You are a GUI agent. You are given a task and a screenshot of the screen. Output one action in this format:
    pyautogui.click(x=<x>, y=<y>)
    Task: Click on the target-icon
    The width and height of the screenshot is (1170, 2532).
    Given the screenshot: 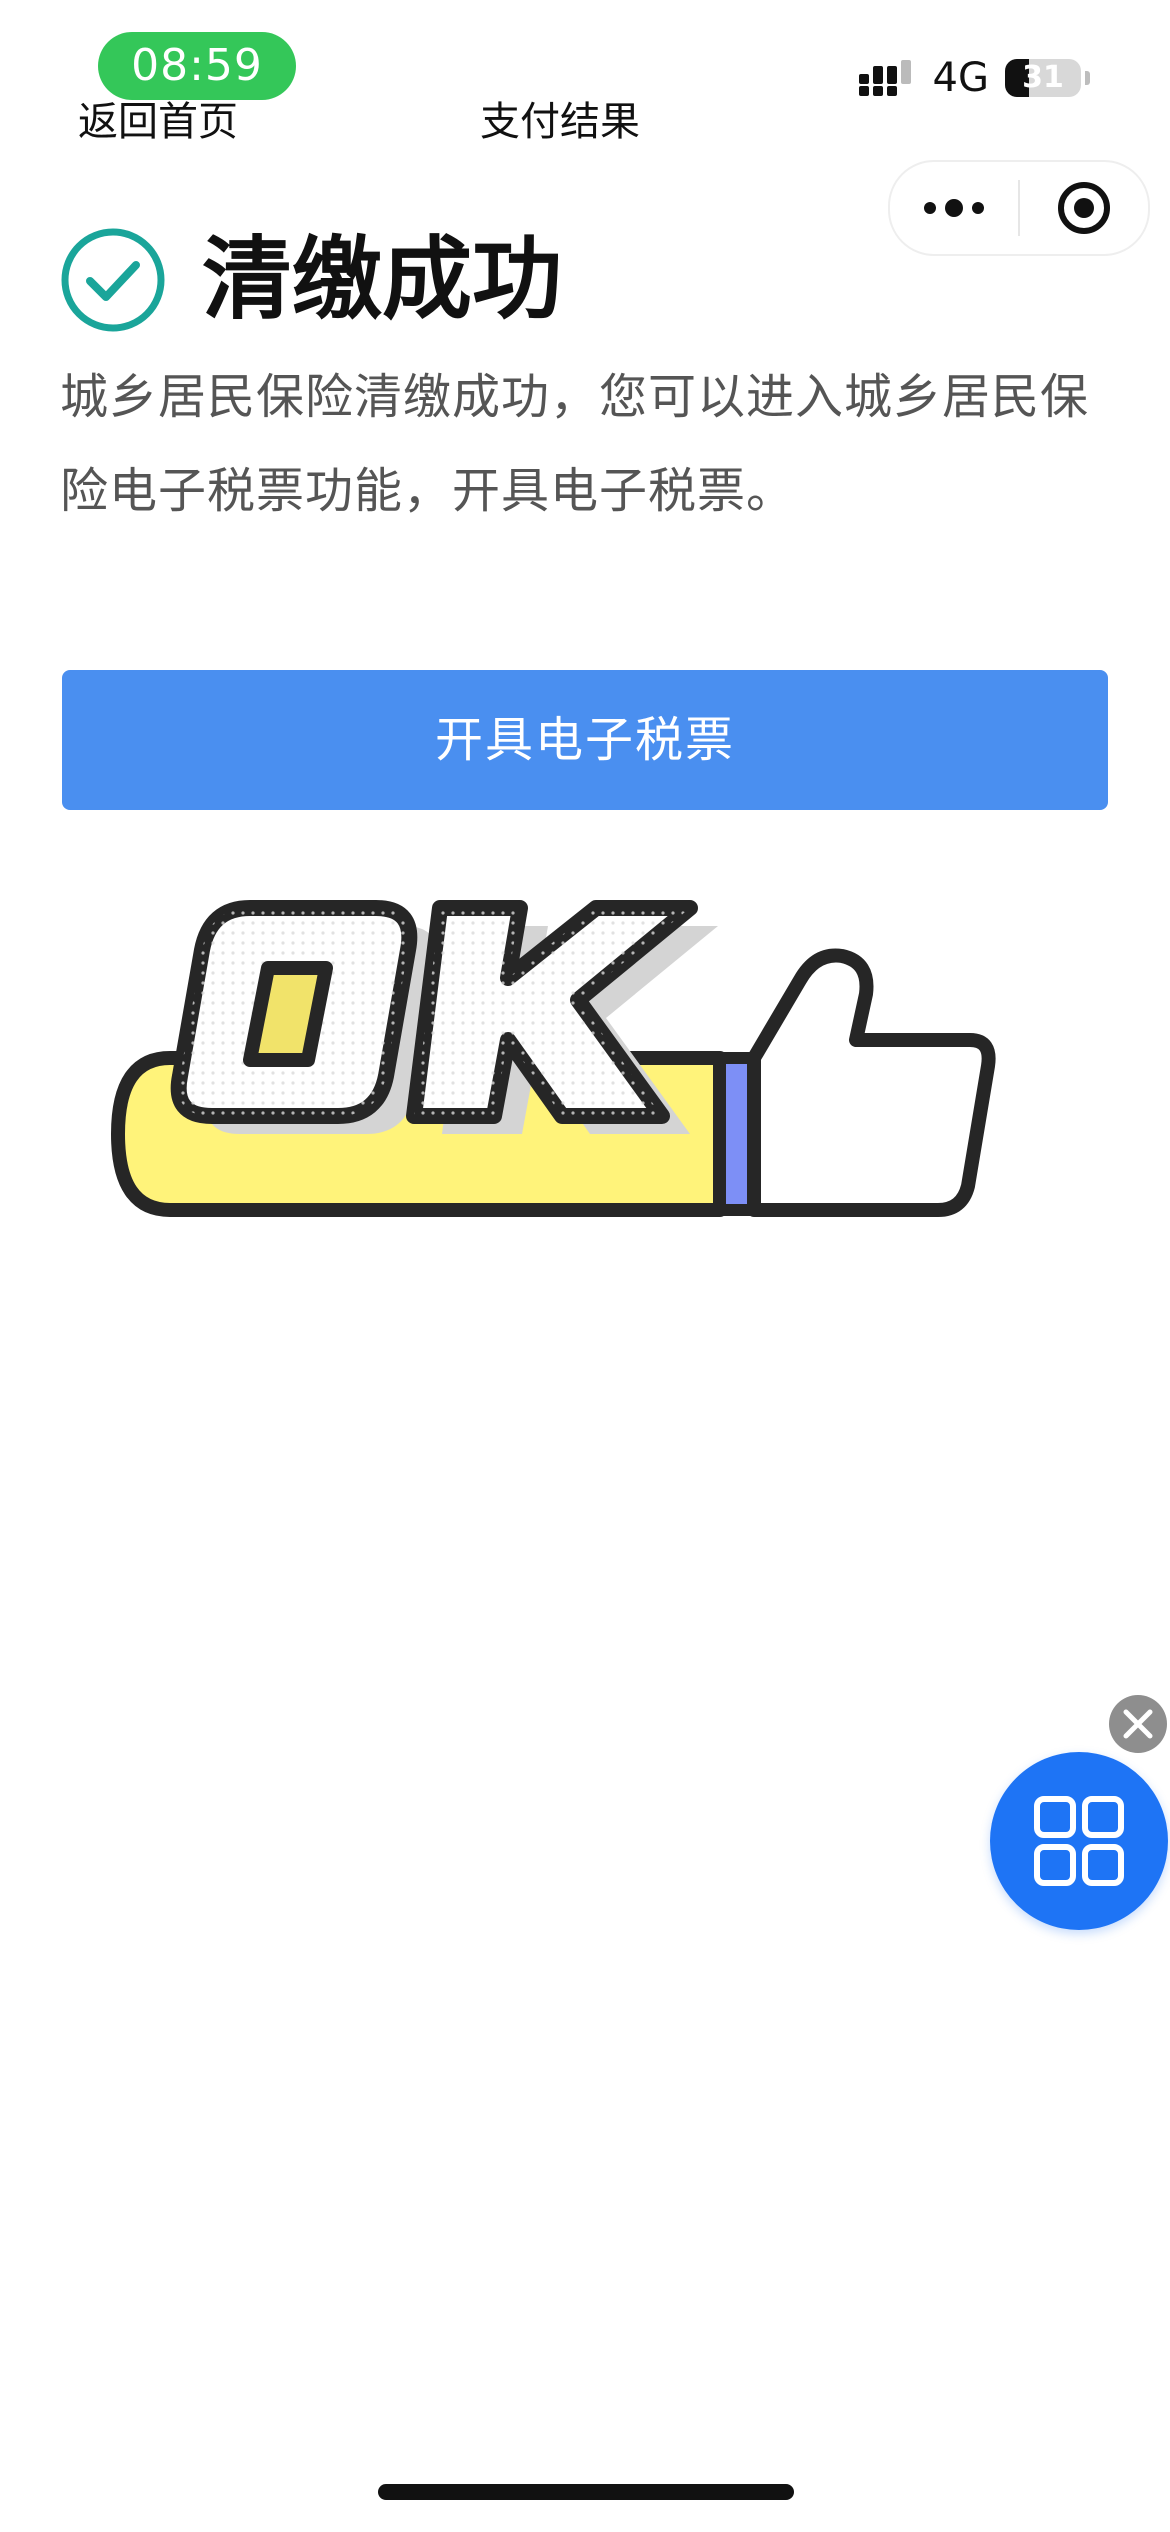 What is the action you would take?
    pyautogui.click(x=1084, y=208)
    